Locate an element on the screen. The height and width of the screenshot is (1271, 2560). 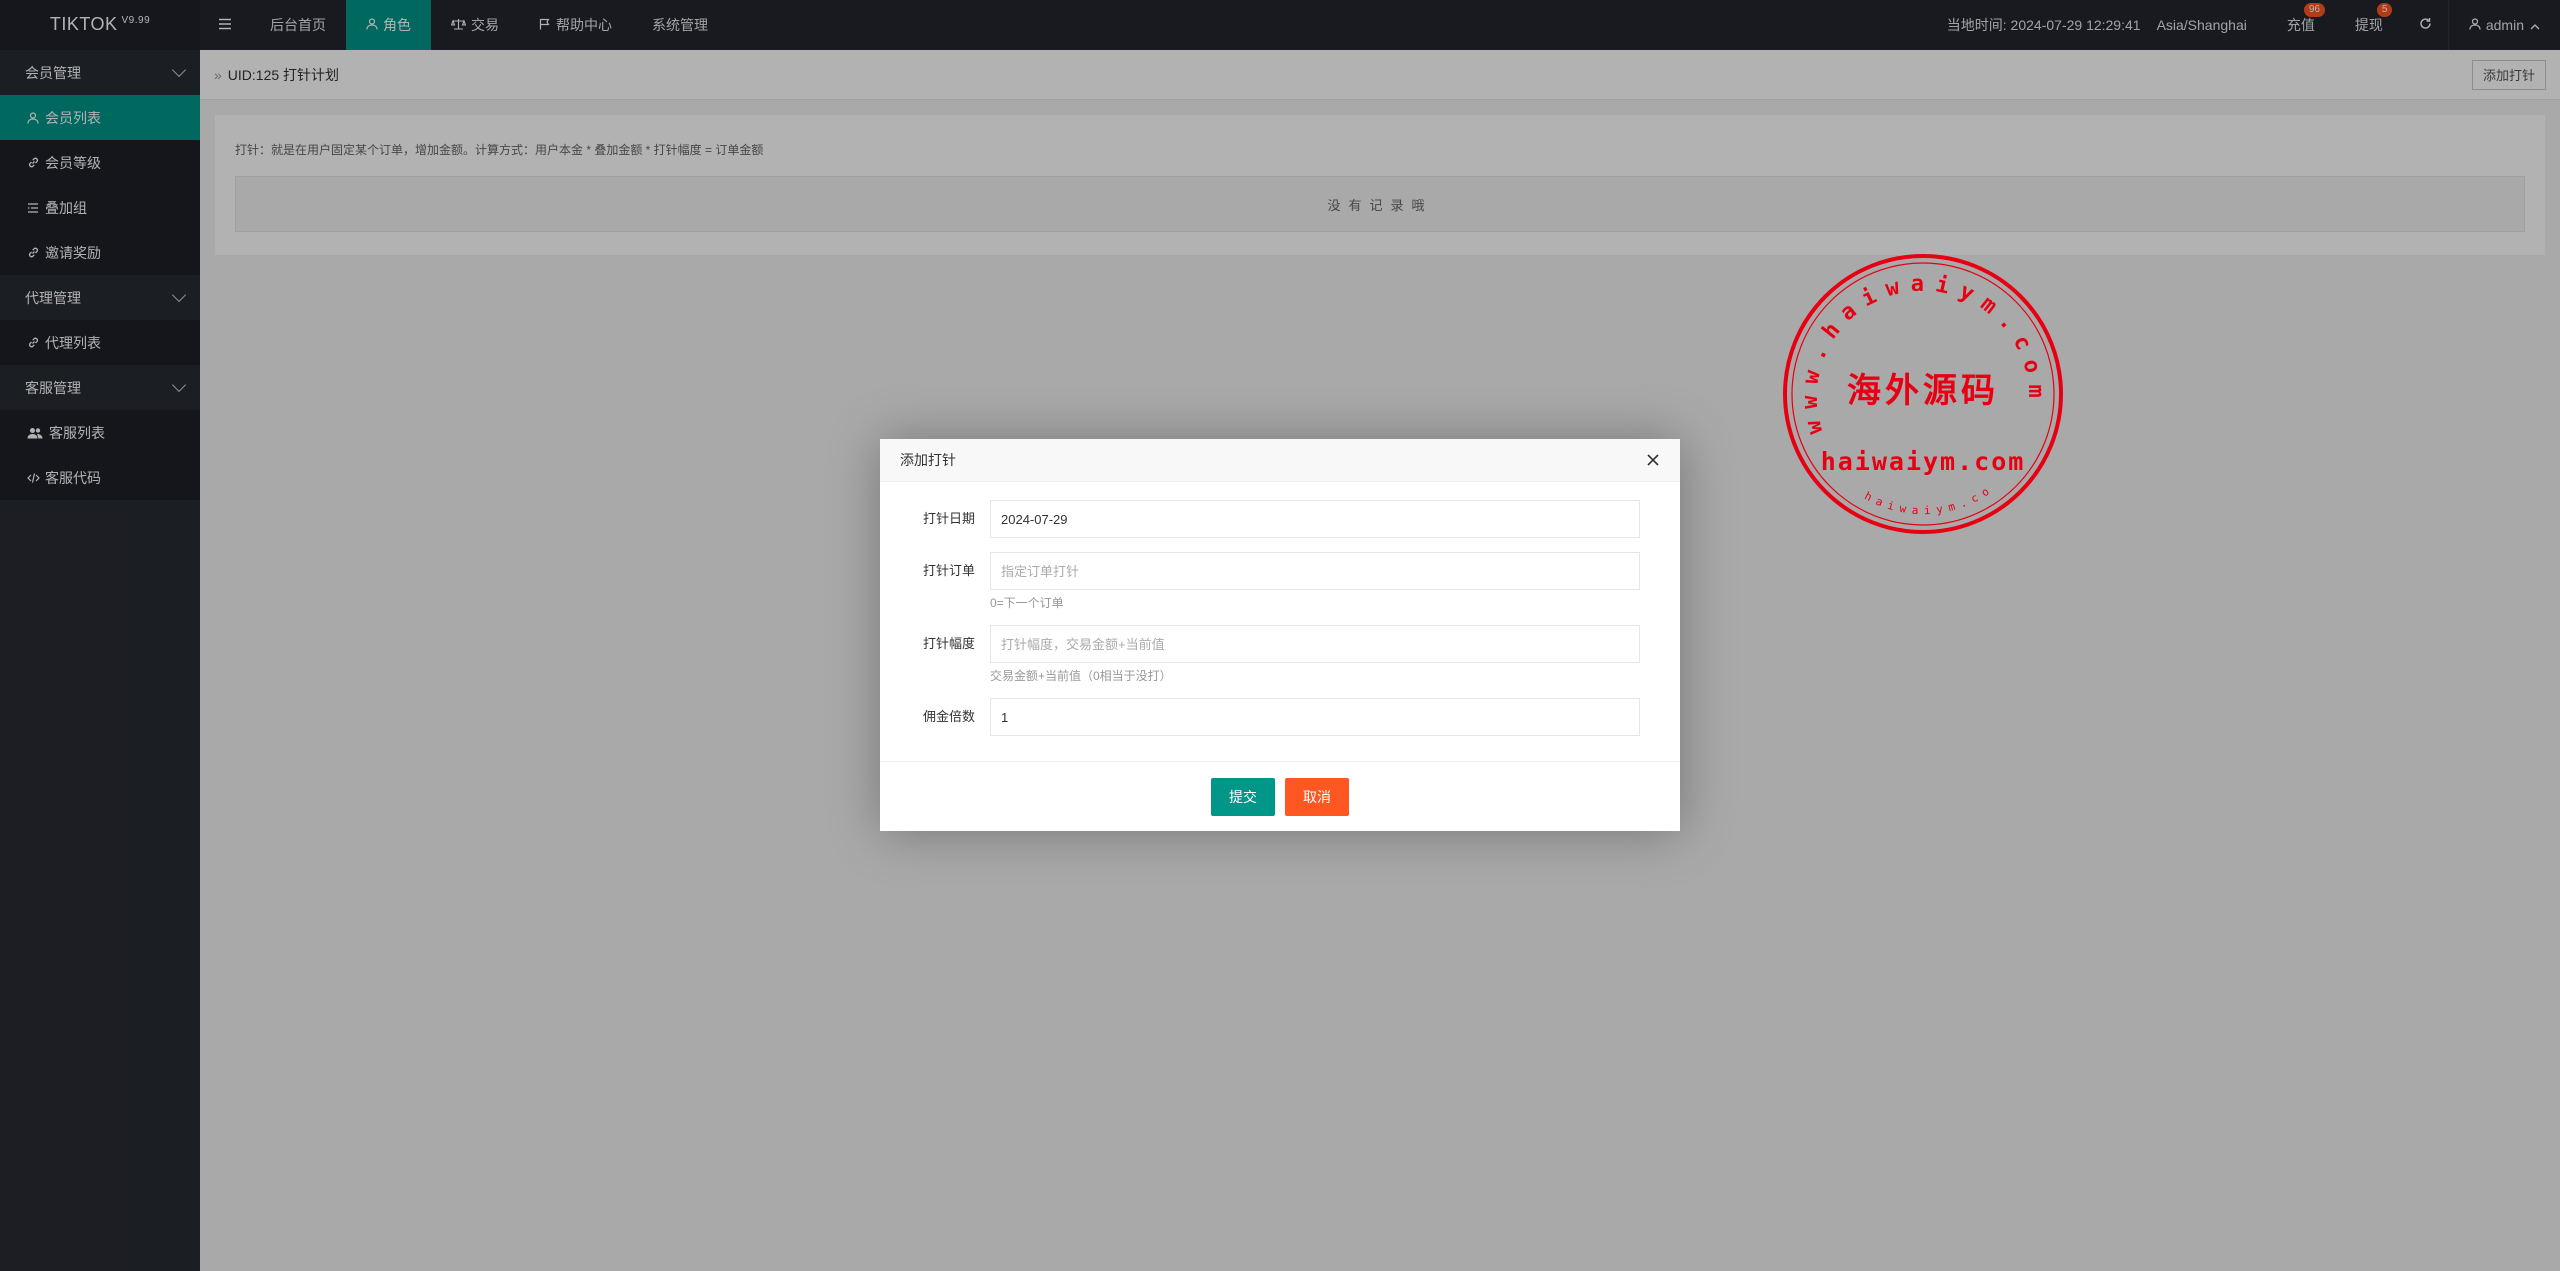
form-row-amplitude: 打针幅度 交易金额+当前值（0相当于没打） is located at coordinates (1280, 654).